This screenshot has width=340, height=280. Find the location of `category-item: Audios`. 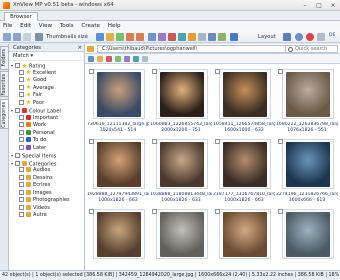

category-item: Audios is located at coordinates (46, 171).